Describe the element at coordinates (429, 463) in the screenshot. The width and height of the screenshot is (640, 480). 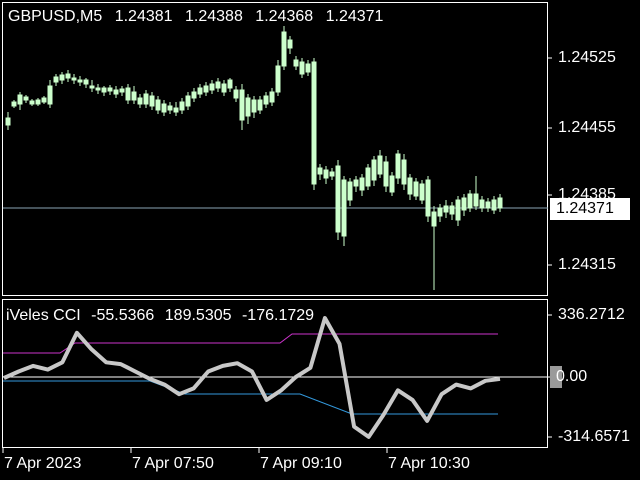
I see `time-label: 7 Apr 10:30` at that location.